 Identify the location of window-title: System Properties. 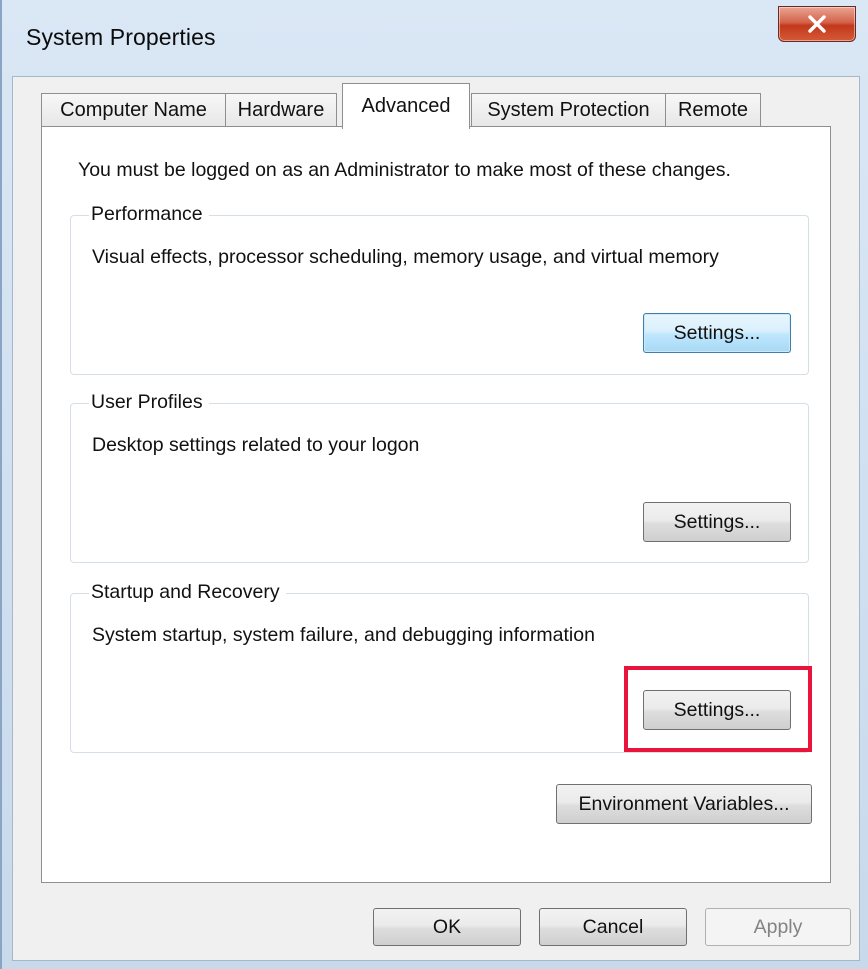
(121, 37).